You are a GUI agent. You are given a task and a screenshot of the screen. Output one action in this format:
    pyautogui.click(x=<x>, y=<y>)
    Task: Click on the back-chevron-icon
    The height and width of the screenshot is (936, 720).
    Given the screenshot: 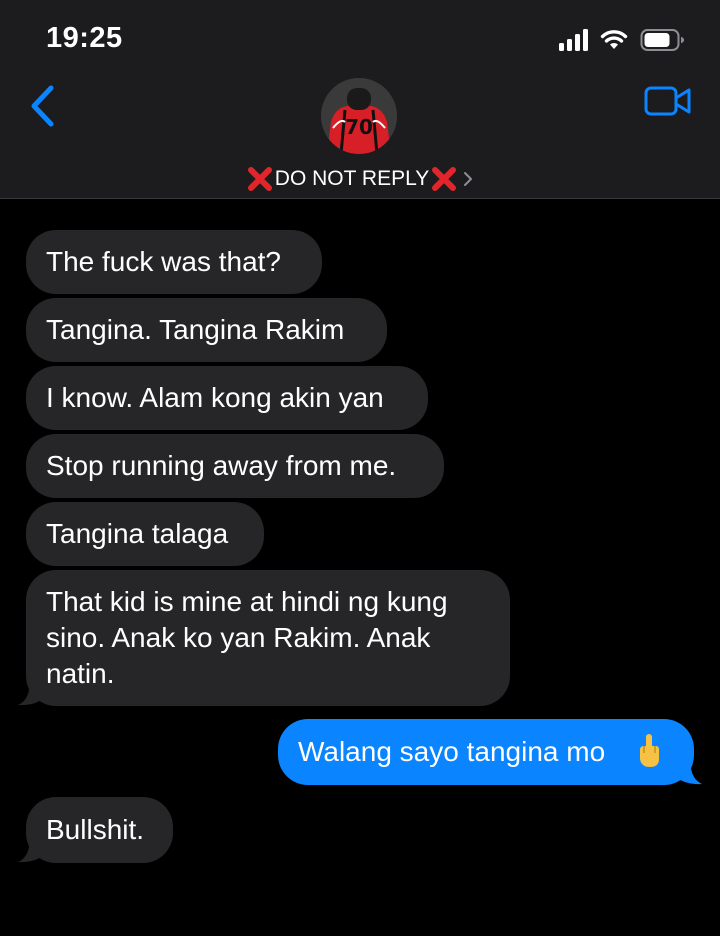 What is the action you would take?
    pyautogui.click(x=46, y=106)
    